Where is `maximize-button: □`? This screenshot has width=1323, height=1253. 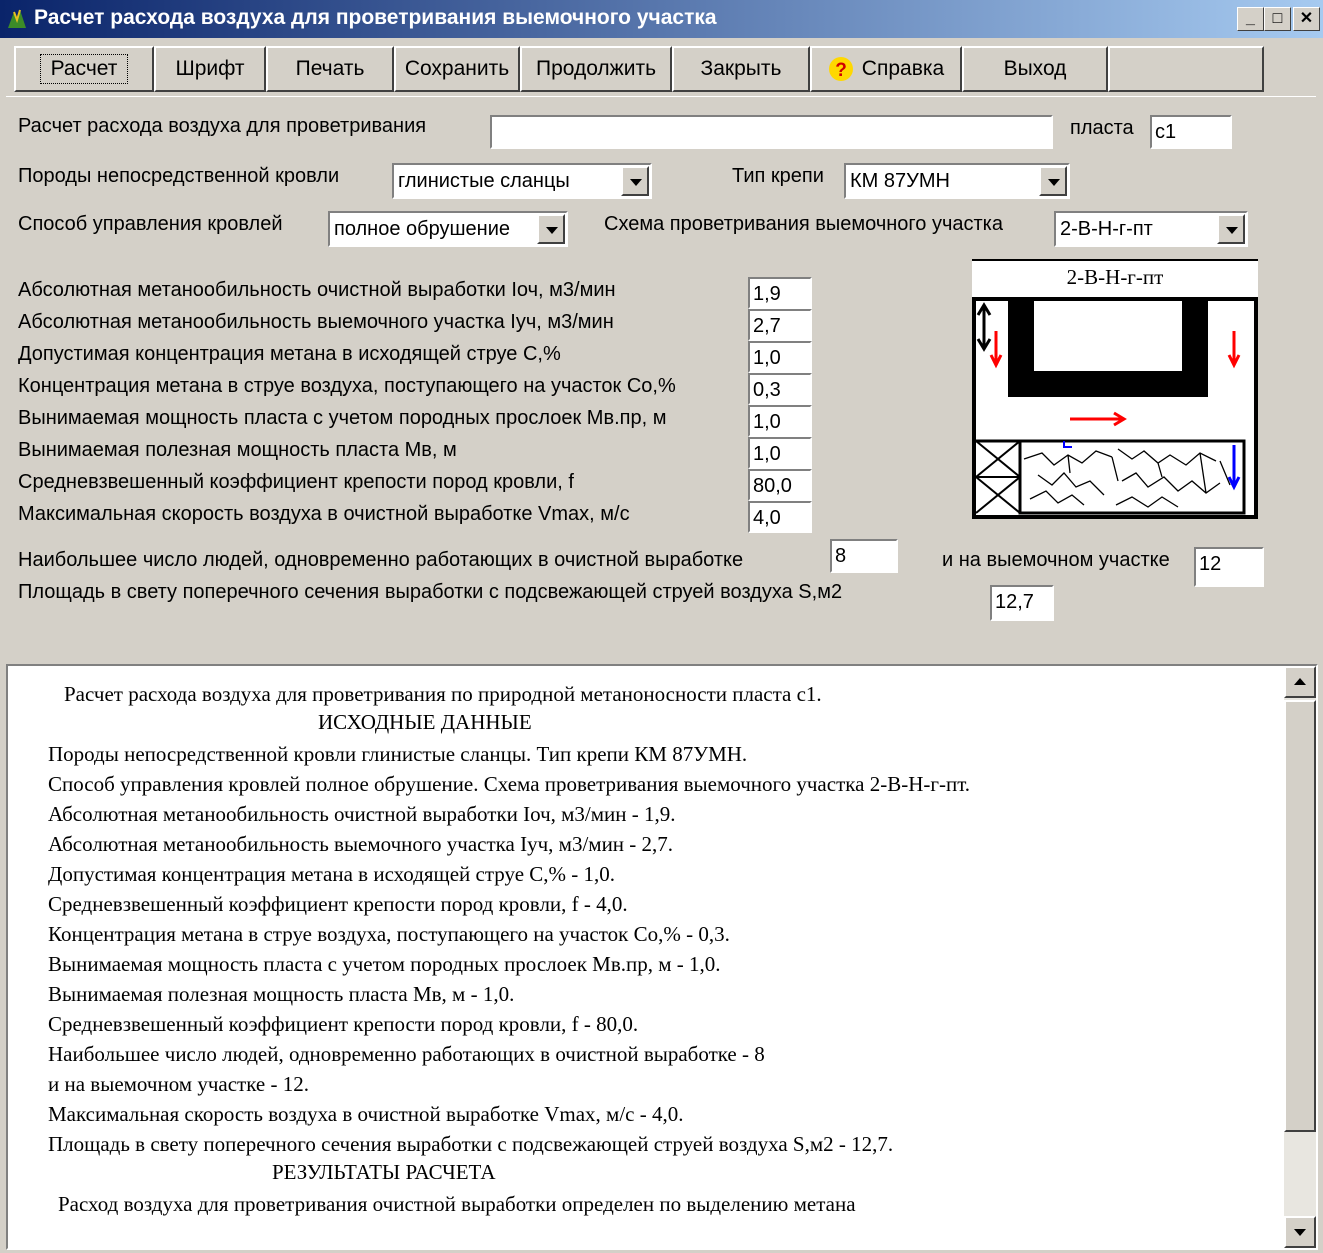 maximize-button: □ is located at coordinates (1277, 19).